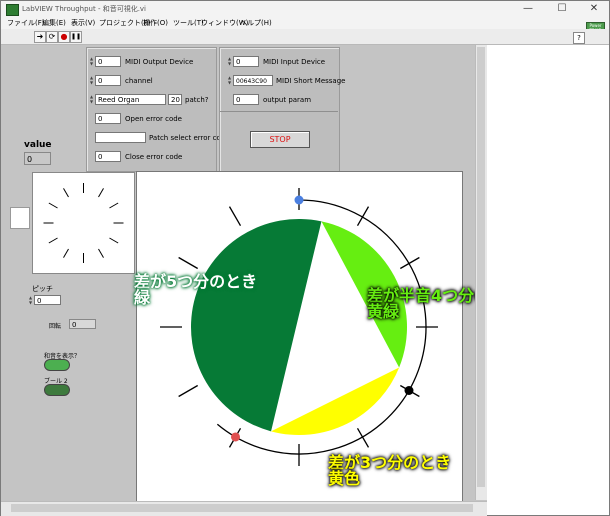 This screenshot has width=610, height=516. I want to click on annotation-fifth-line1: 差が5つ分のとき, so click(196, 281).